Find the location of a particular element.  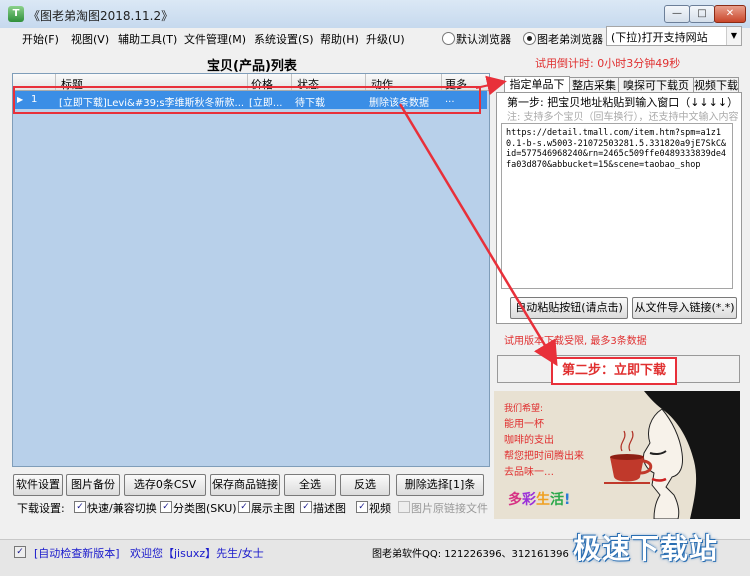

save-links-button: 保存商品链接 is located at coordinates (245, 485).